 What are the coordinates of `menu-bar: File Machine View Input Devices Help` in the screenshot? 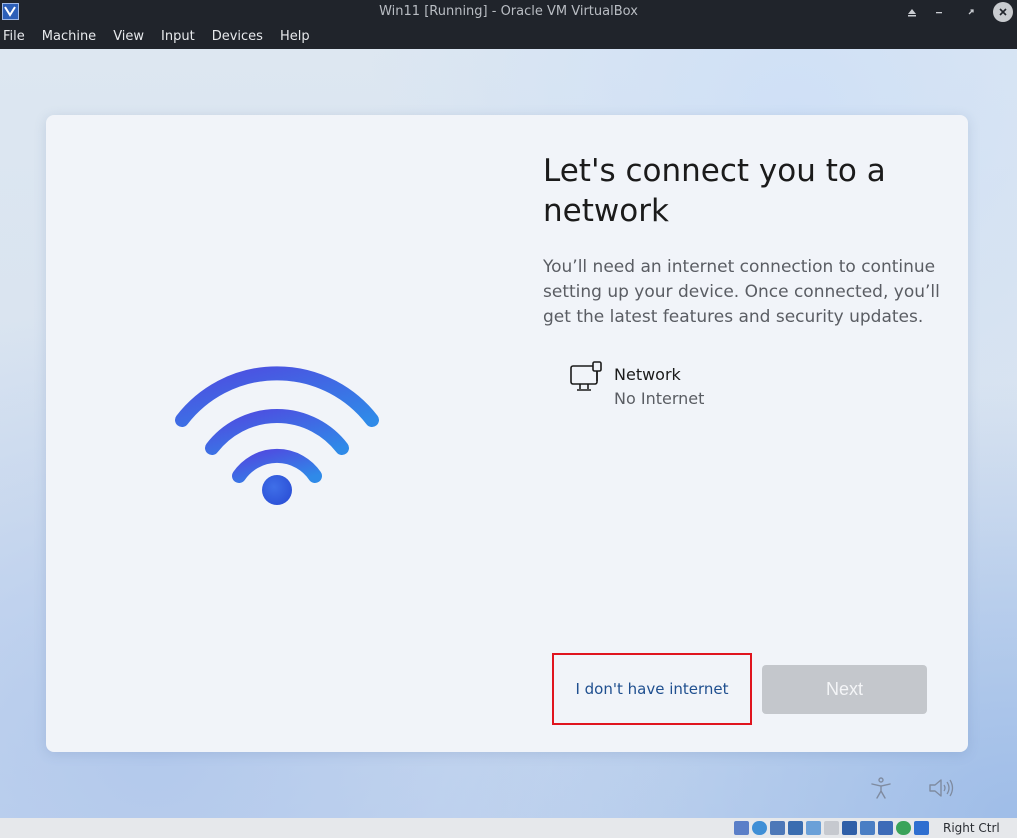 It's located at (508, 36).